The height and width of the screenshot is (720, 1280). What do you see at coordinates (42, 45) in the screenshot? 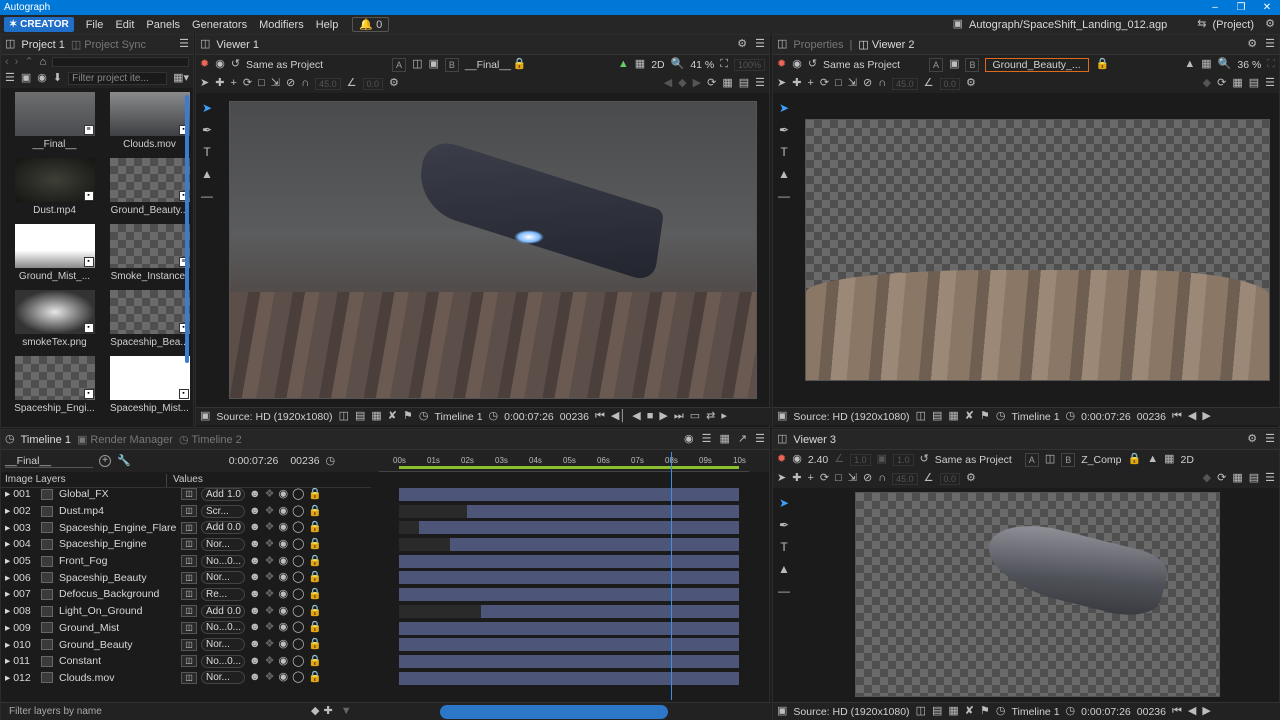
I see `tab-project-1: Project 1` at bounding box center [42, 45].